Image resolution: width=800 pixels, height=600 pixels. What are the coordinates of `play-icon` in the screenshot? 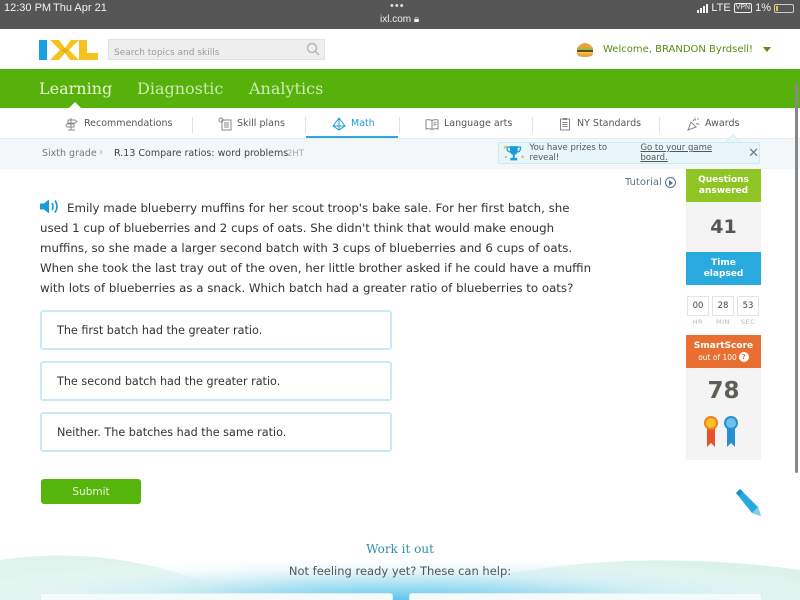 It's located at (670, 182).